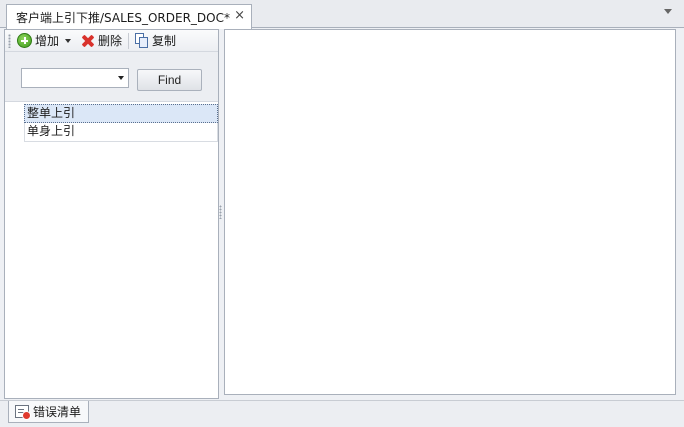 This screenshot has width=684, height=427. I want to click on rule-list: 整单上引 单身上引, so click(121, 123).